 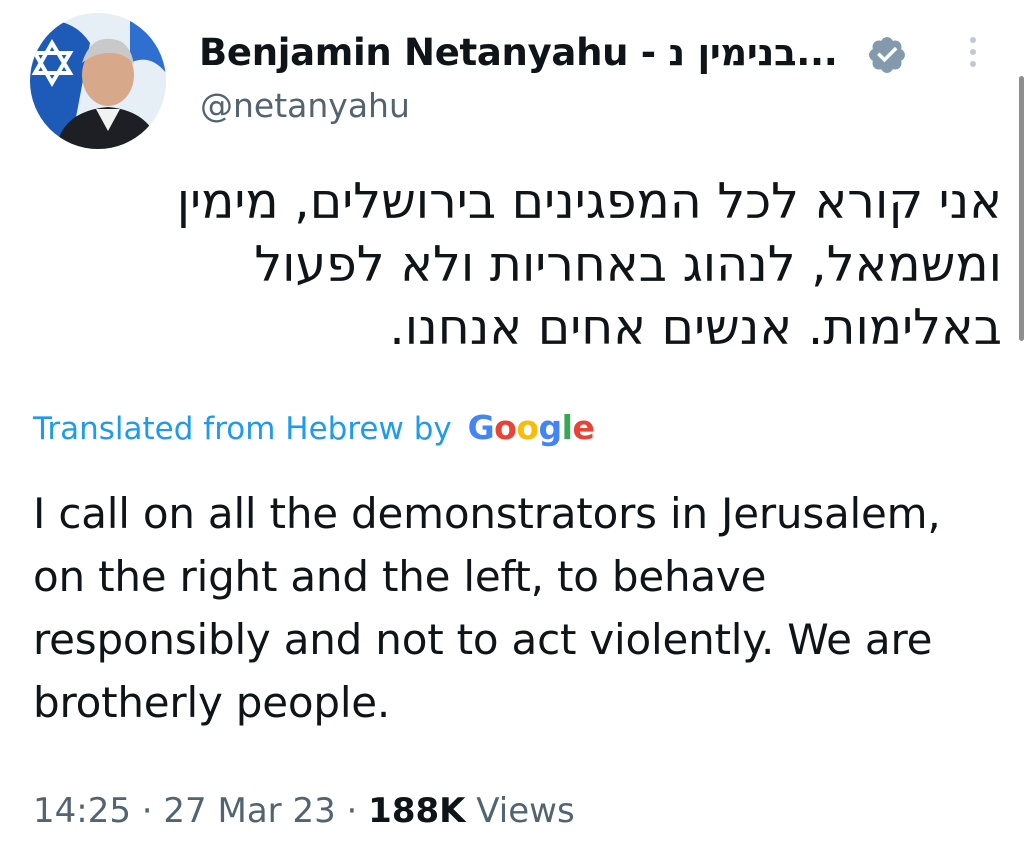 What do you see at coordinates (82, 811) in the screenshot?
I see `tweet-time: 14:25` at bounding box center [82, 811].